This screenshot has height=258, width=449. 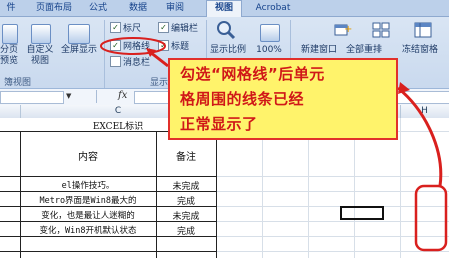 What do you see at coordinates (159, 59) in the screenshot?
I see `arrow-to-checkbox` at bounding box center [159, 59].